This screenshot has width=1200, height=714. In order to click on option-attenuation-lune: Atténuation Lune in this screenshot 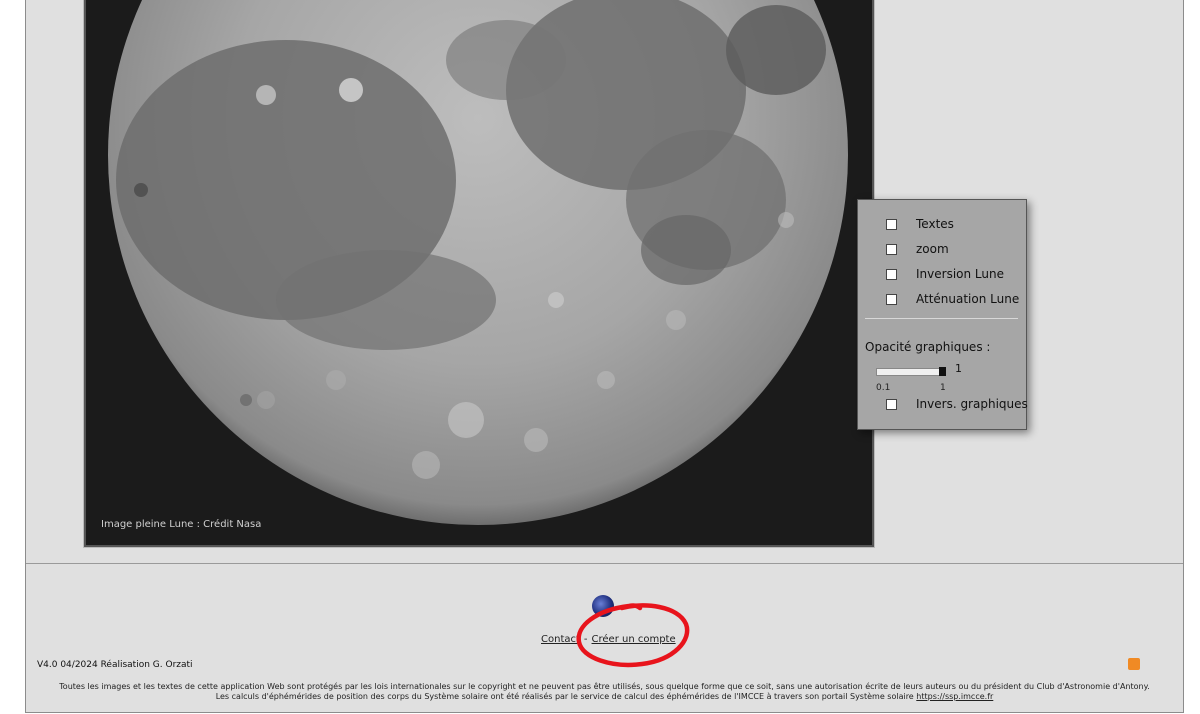, I will do `click(942, 301)`.